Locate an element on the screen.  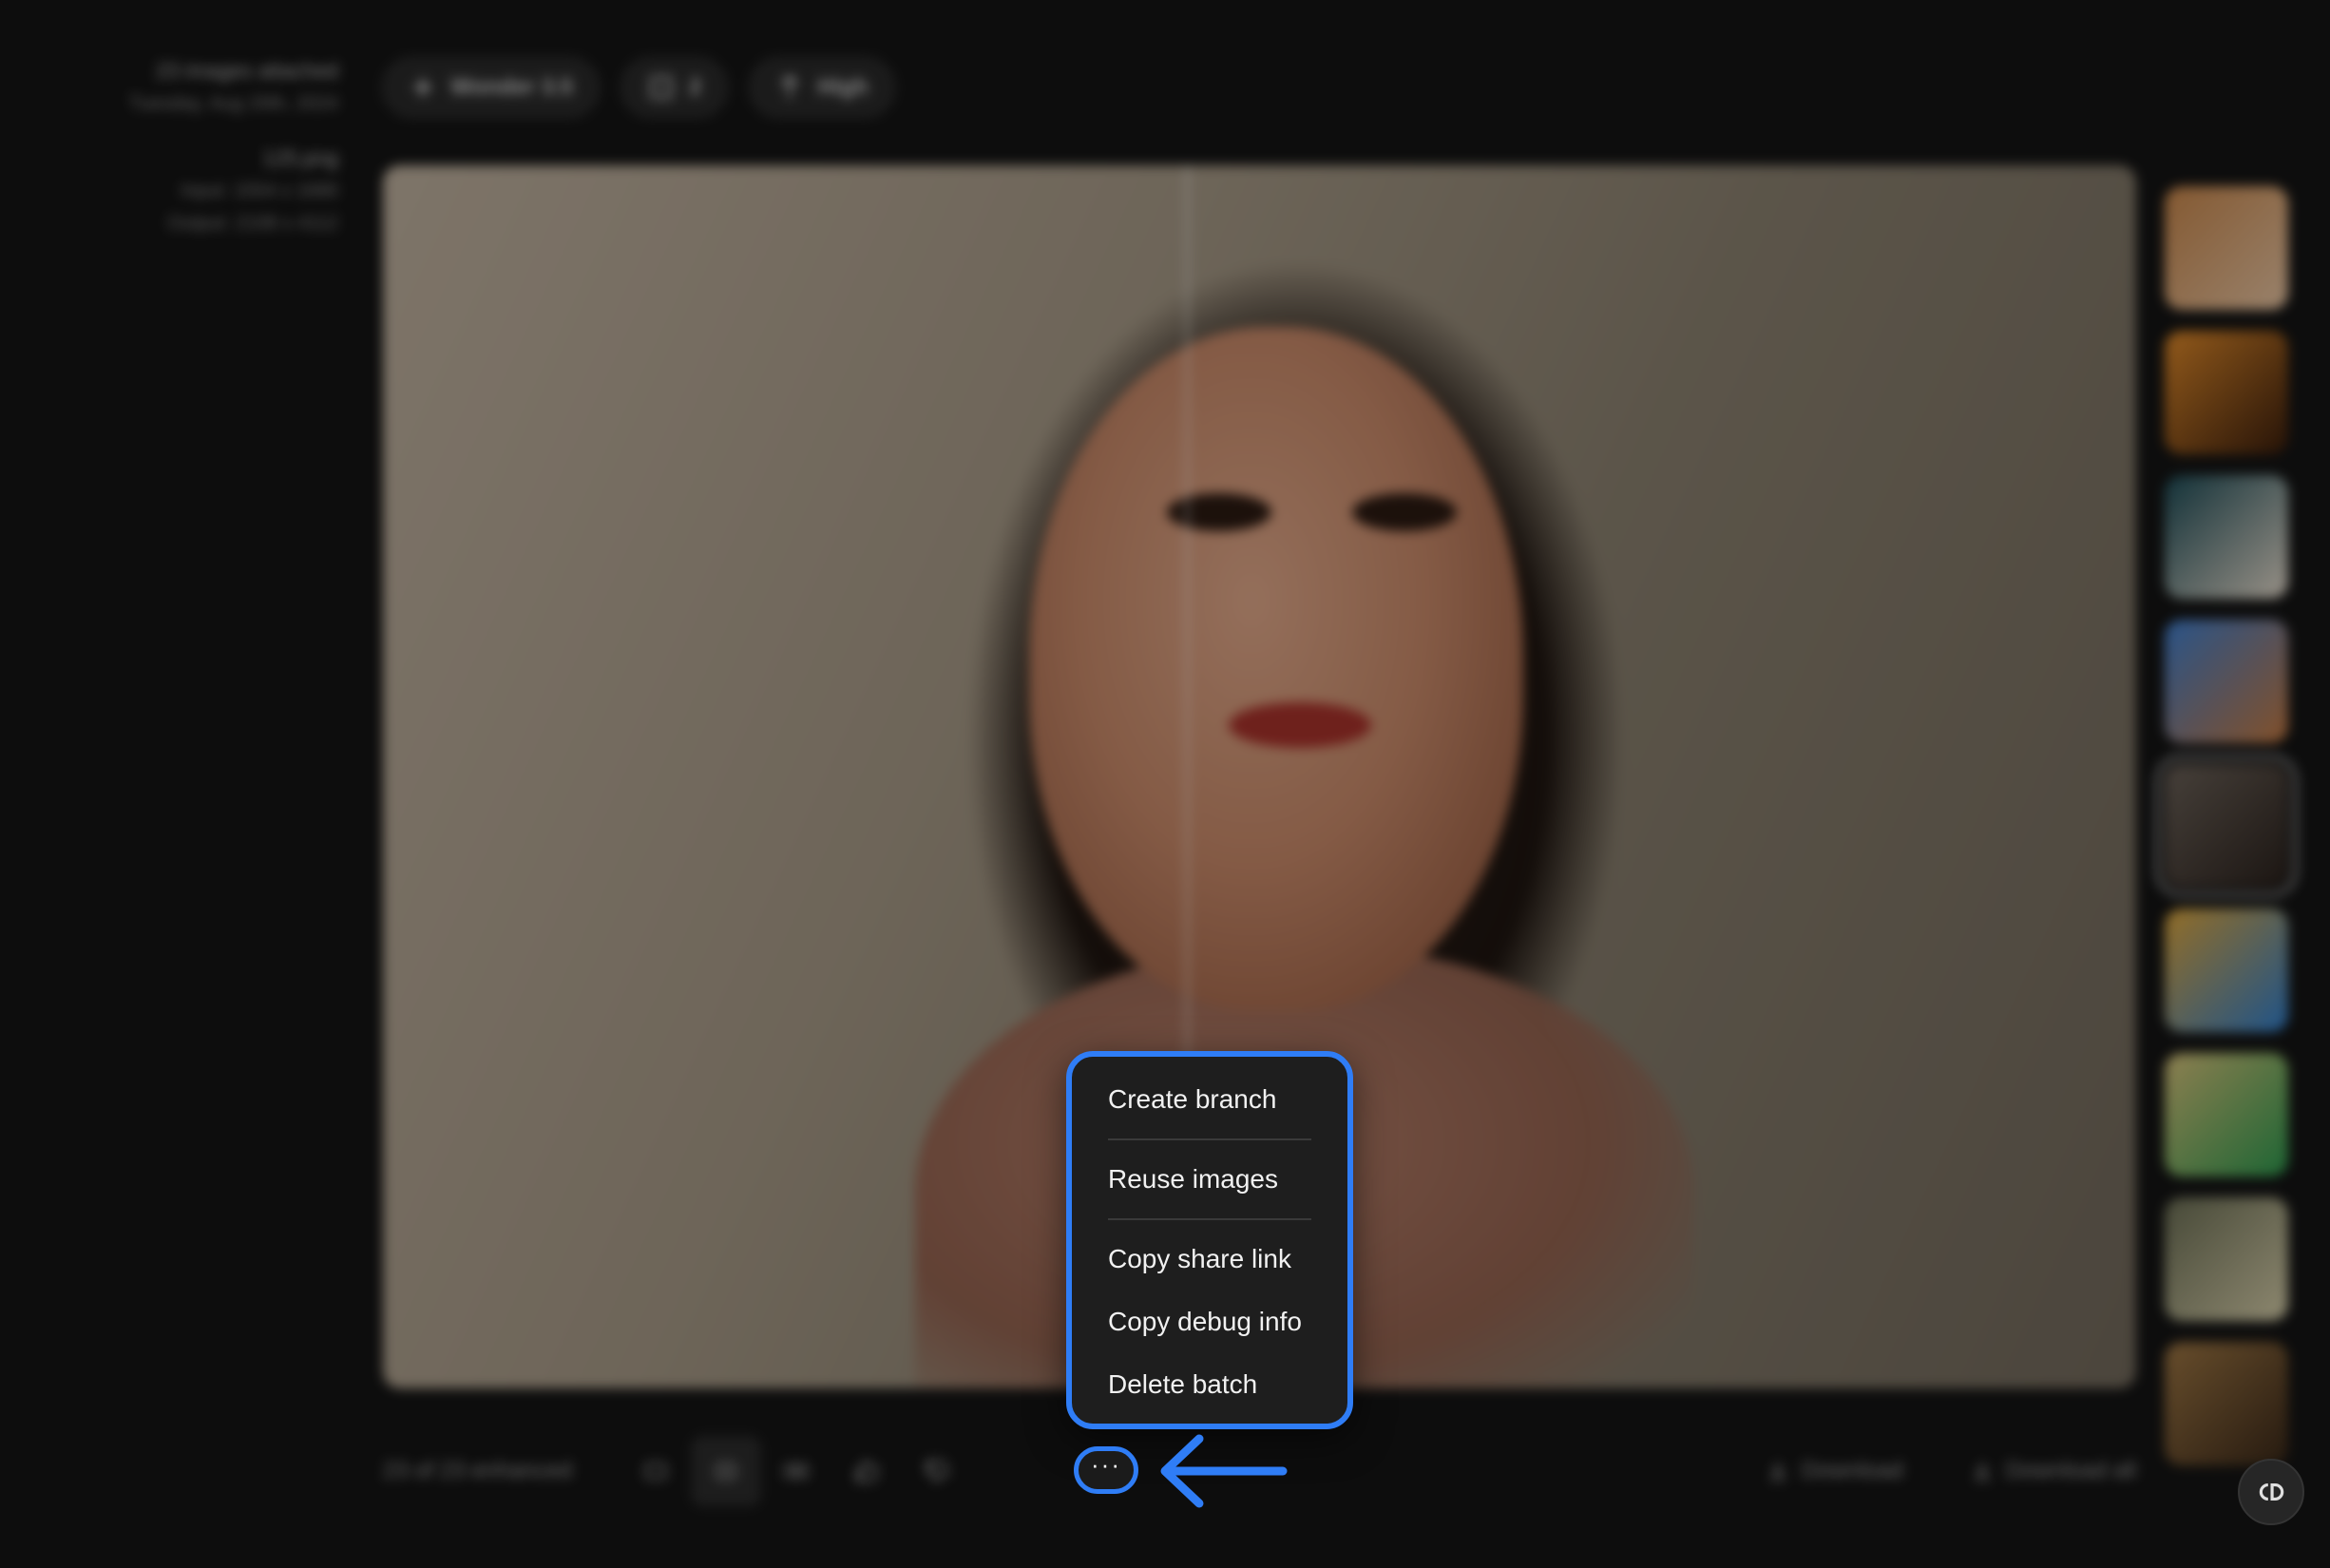
quality-label: High is located at coordinates (843, 87).